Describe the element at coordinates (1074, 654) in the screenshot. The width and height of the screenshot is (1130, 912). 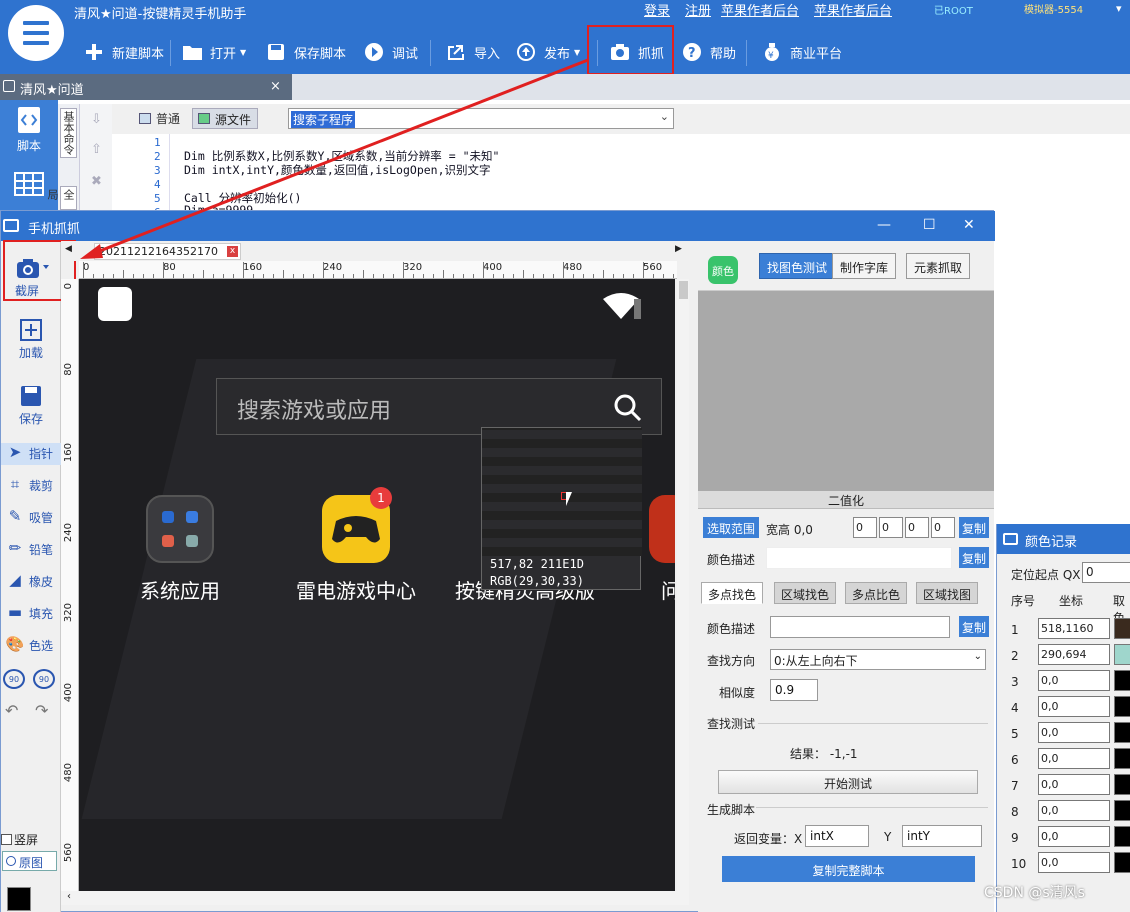
I see `coord-input: 290,694` at that location.